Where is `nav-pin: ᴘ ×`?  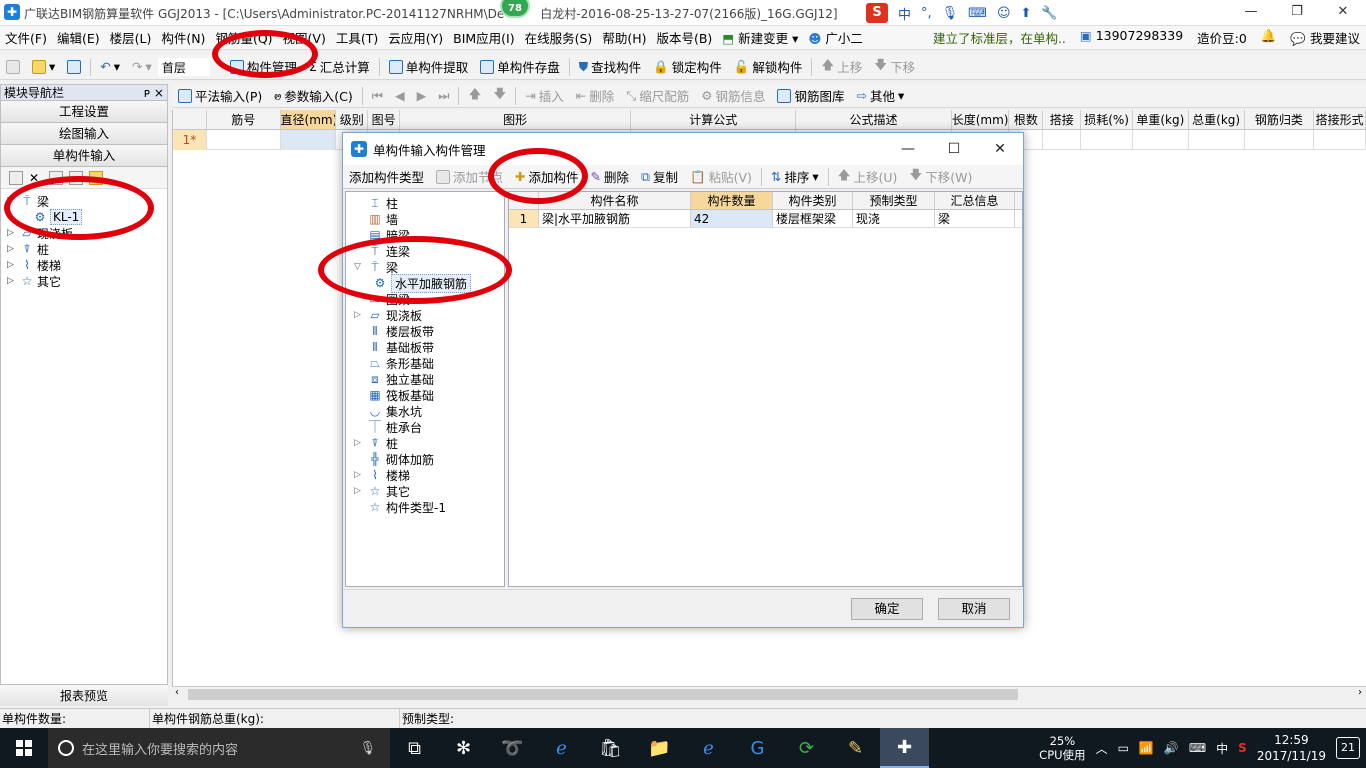
nav-pin: ᴘ × is located at coordinates (154, 93).